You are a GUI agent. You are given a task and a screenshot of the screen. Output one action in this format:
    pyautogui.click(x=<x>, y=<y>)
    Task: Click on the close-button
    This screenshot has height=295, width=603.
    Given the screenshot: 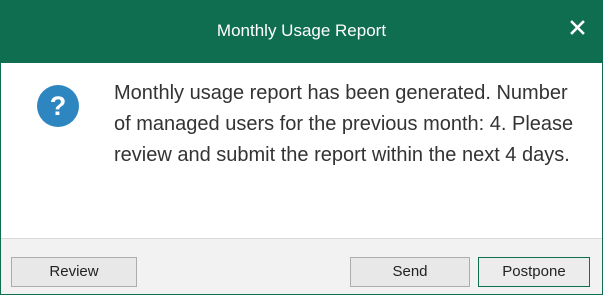 What is the action you would take?
    pyautogui.click(x=577, y=30)
    